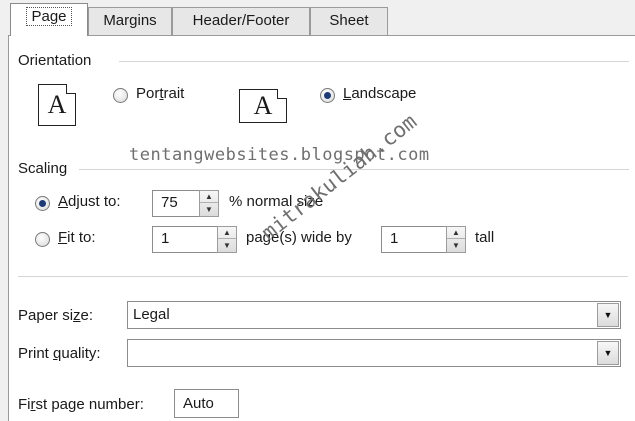 Image resolution: width=635 pixels, height=421 pixels. What do you see at coordinates (43, 168) in the screenshot?
I see `scaling-group-label: Scaling` at bounding box center [43, 168].